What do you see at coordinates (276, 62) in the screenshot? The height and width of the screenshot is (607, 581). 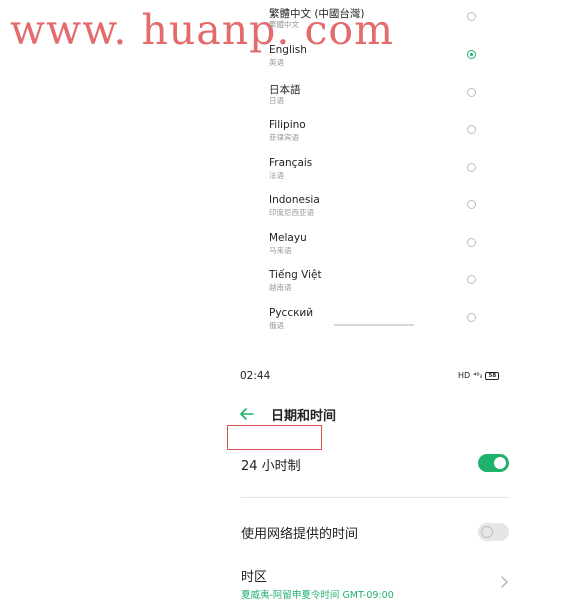 I see `language-subtitle: 英语` at bounding box center [276, 62].